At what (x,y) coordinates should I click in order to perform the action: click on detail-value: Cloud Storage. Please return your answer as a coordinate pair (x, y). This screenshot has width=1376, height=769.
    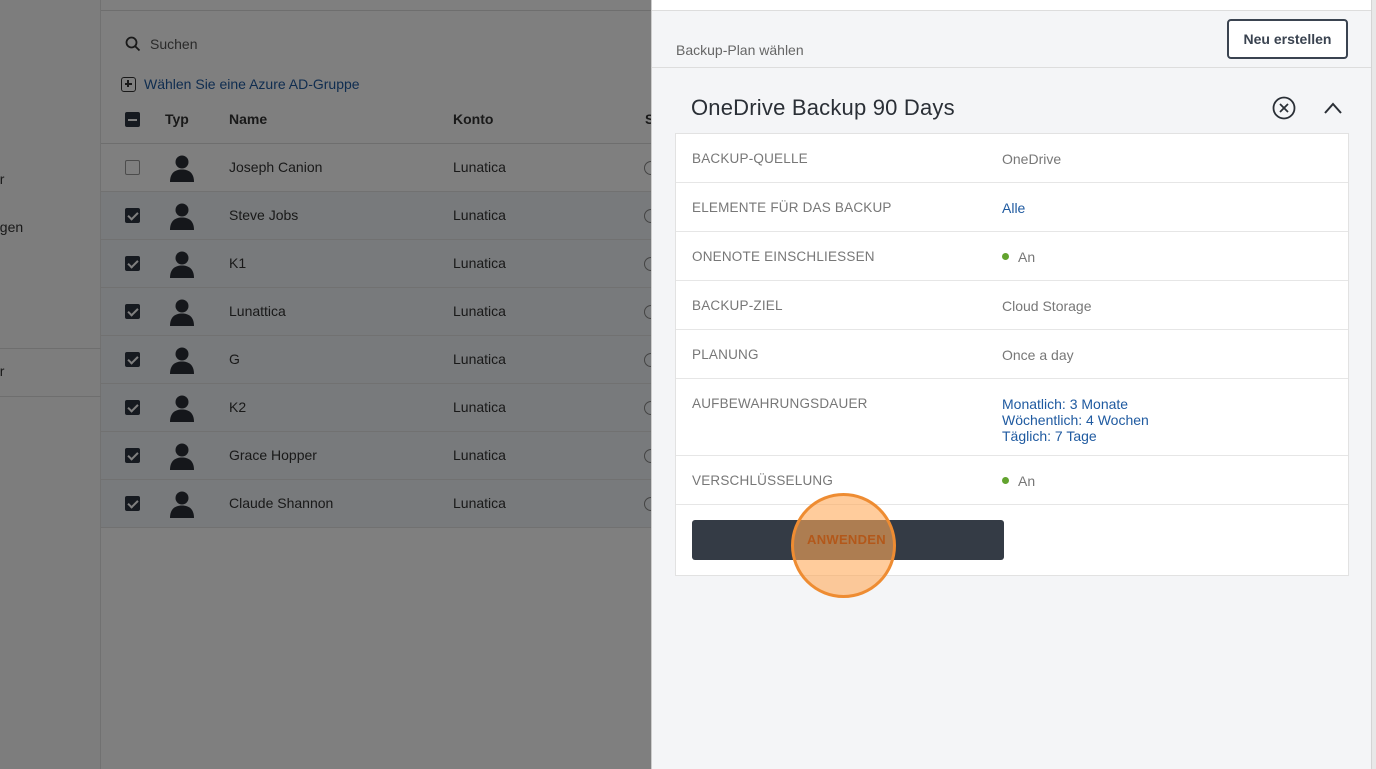
    Looking at the image, I should click on (1047, 306).